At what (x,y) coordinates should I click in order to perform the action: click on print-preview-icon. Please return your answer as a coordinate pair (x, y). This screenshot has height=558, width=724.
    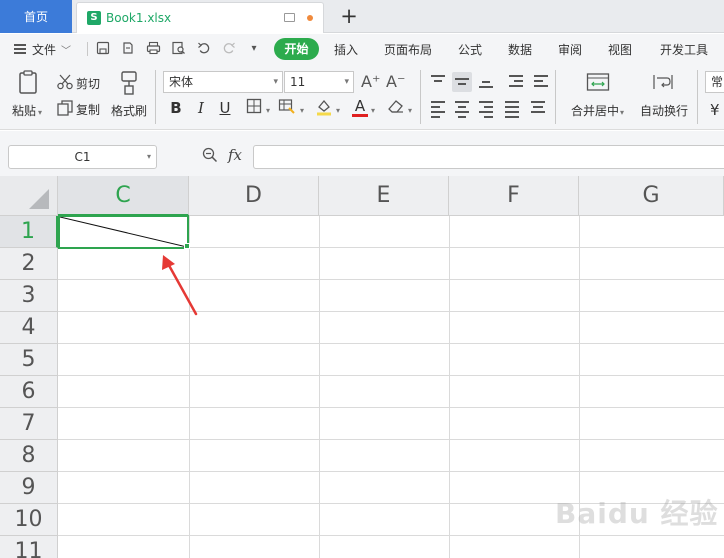
    Looking at the image, I should click on (178, 49).